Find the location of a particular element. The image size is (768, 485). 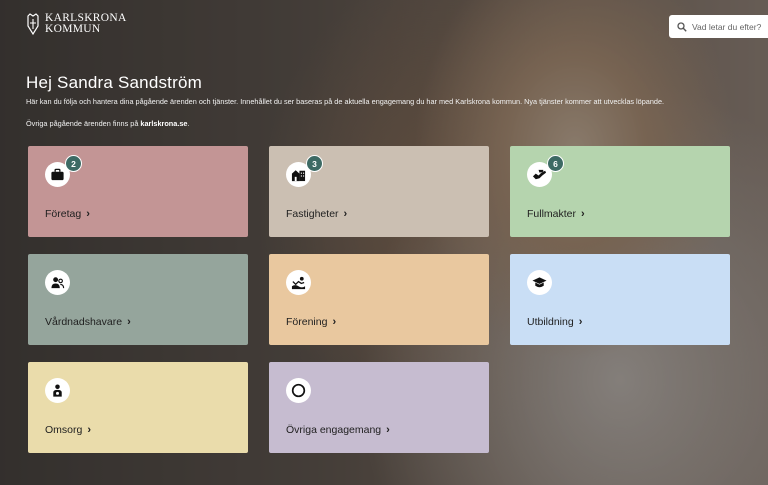

card-label: Fastigheter › is located at coordinates (316, 214).